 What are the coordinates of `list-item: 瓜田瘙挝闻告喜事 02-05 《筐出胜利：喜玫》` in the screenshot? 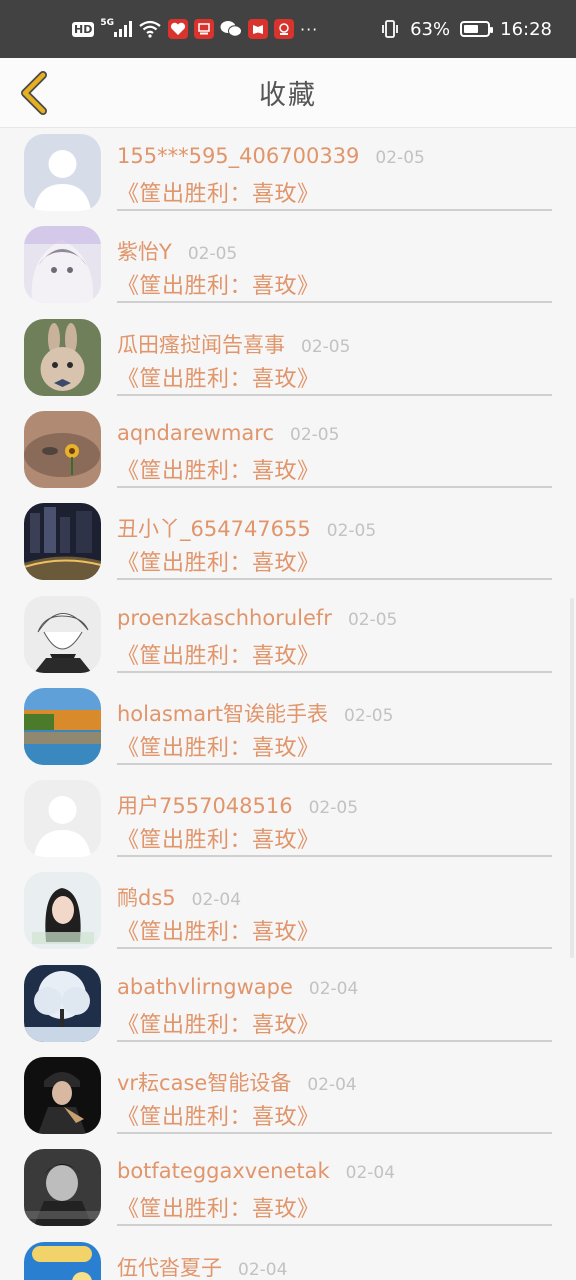 It's located at (288, 359).